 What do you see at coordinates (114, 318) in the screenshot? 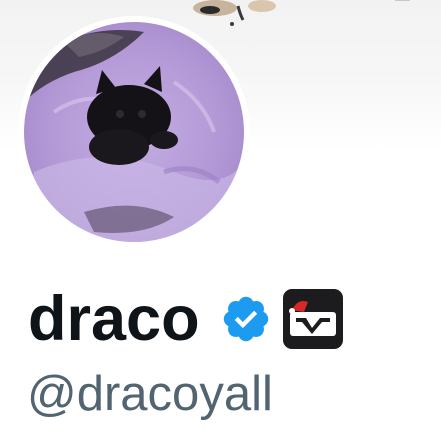
I see `display-name: draco` at bounding box center [114, 318].